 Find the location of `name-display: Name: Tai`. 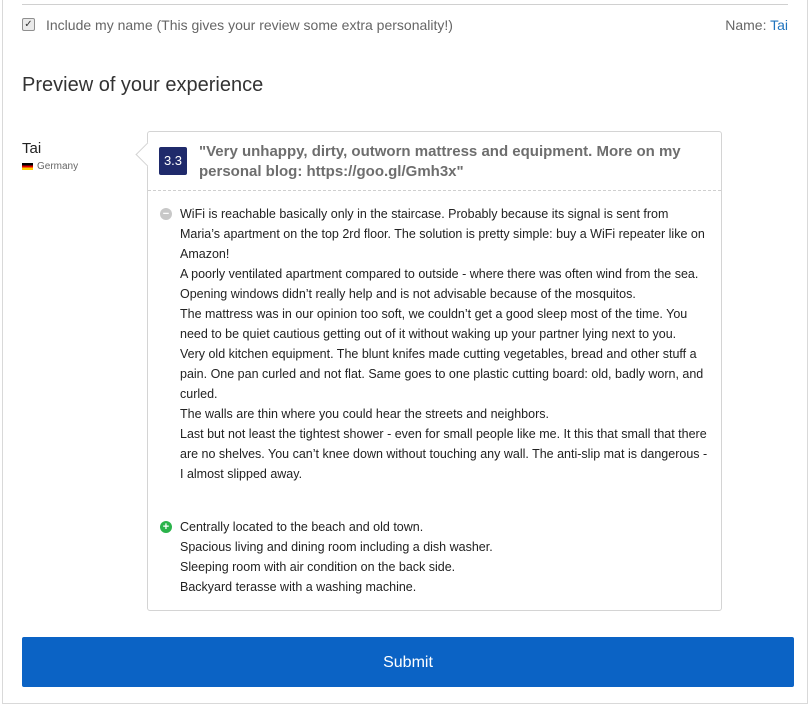

name-display: Name: Tai is located at coordinates (756, 25).